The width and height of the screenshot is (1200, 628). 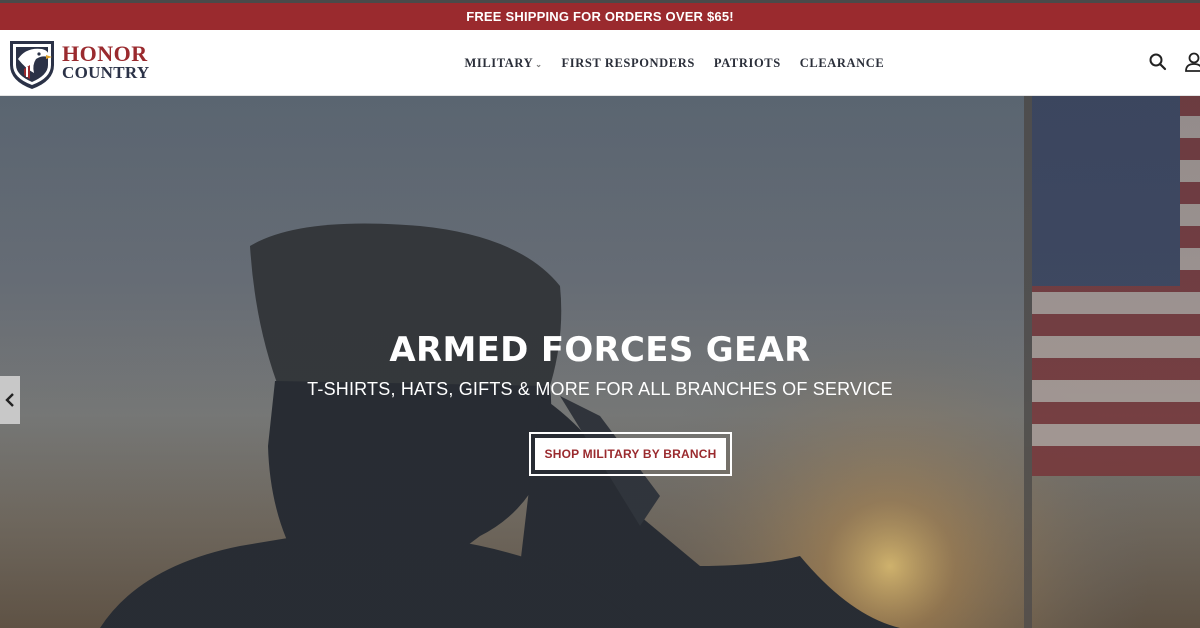 I want to click on nav-item-clearance: CLEARANCE, so click(x=842, y=63).